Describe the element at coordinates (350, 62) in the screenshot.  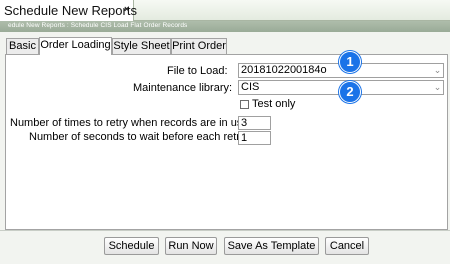
I see `callout-badge-1: 1` at that location.